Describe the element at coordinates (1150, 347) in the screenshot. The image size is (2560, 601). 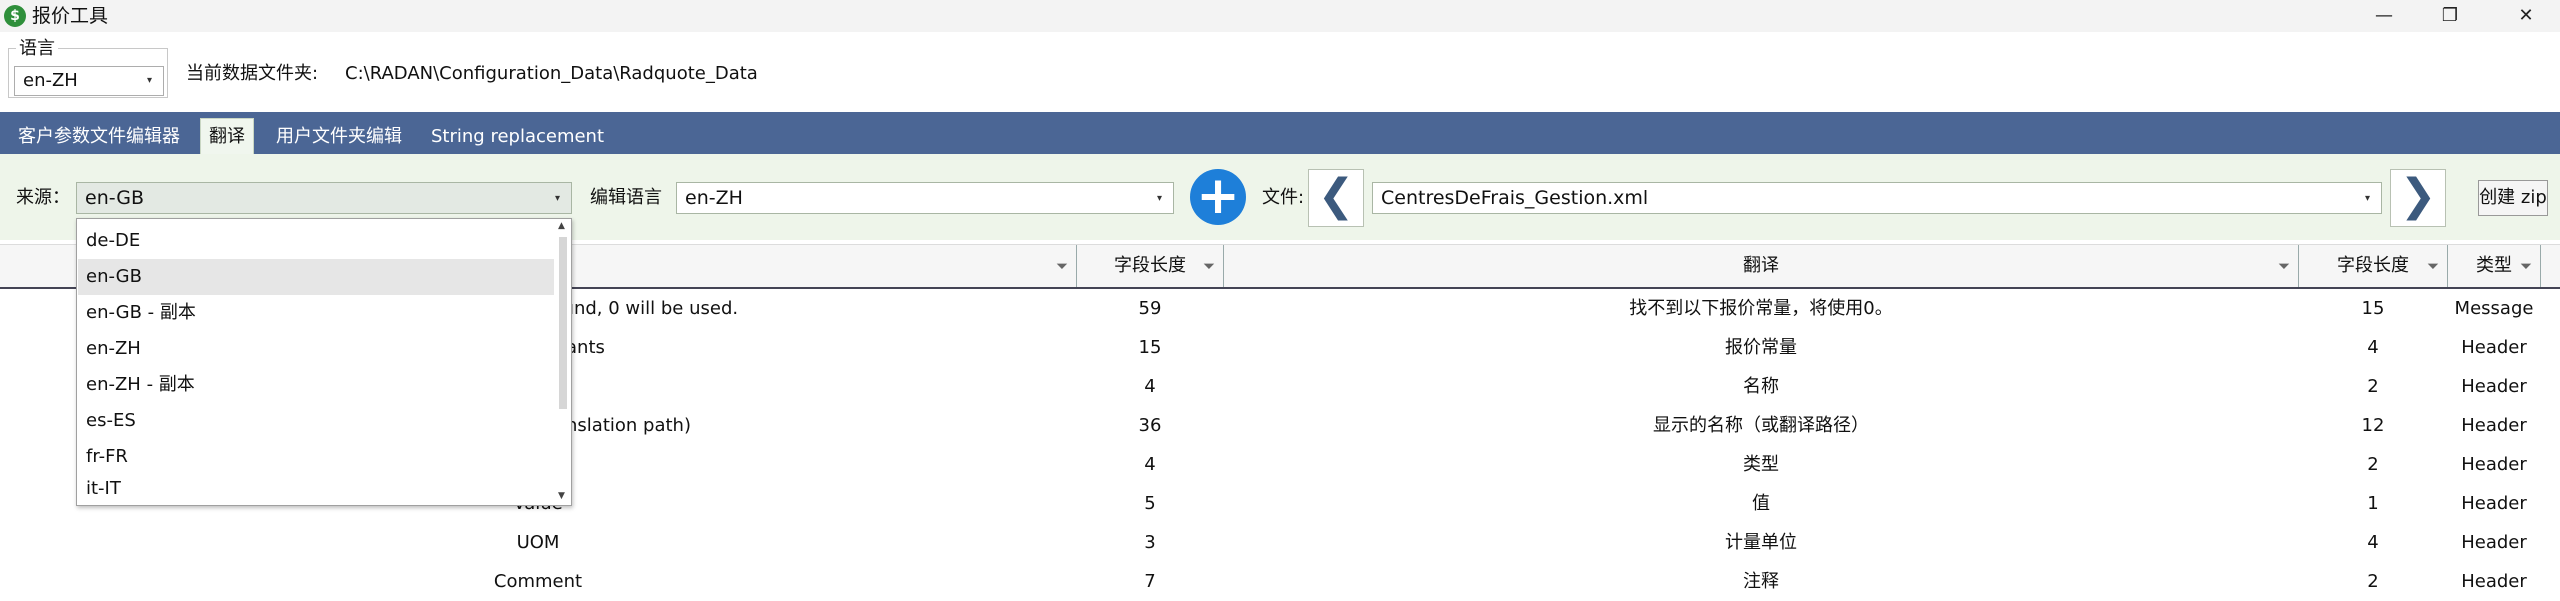
I see `cell-length: 15` at that location.